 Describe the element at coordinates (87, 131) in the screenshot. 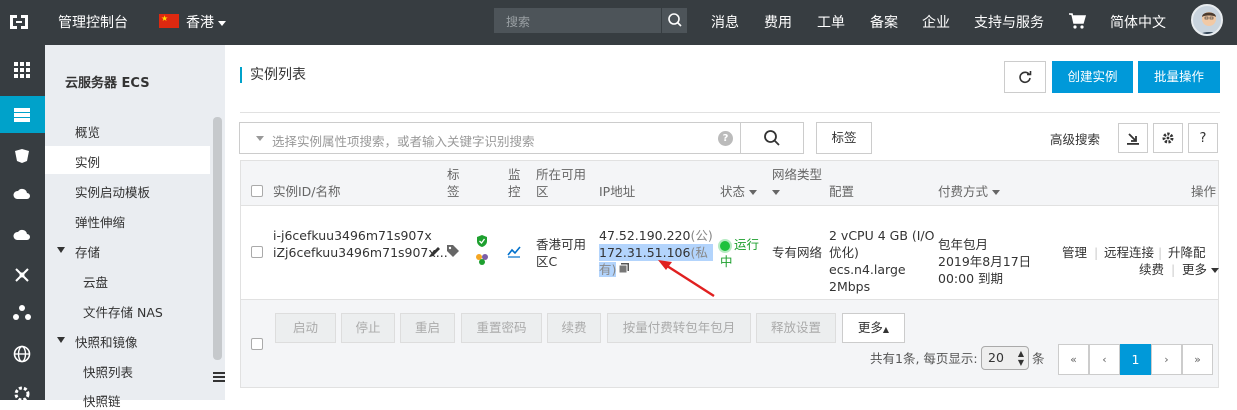

I see `sidebar-item-overview: 概览` at that location.